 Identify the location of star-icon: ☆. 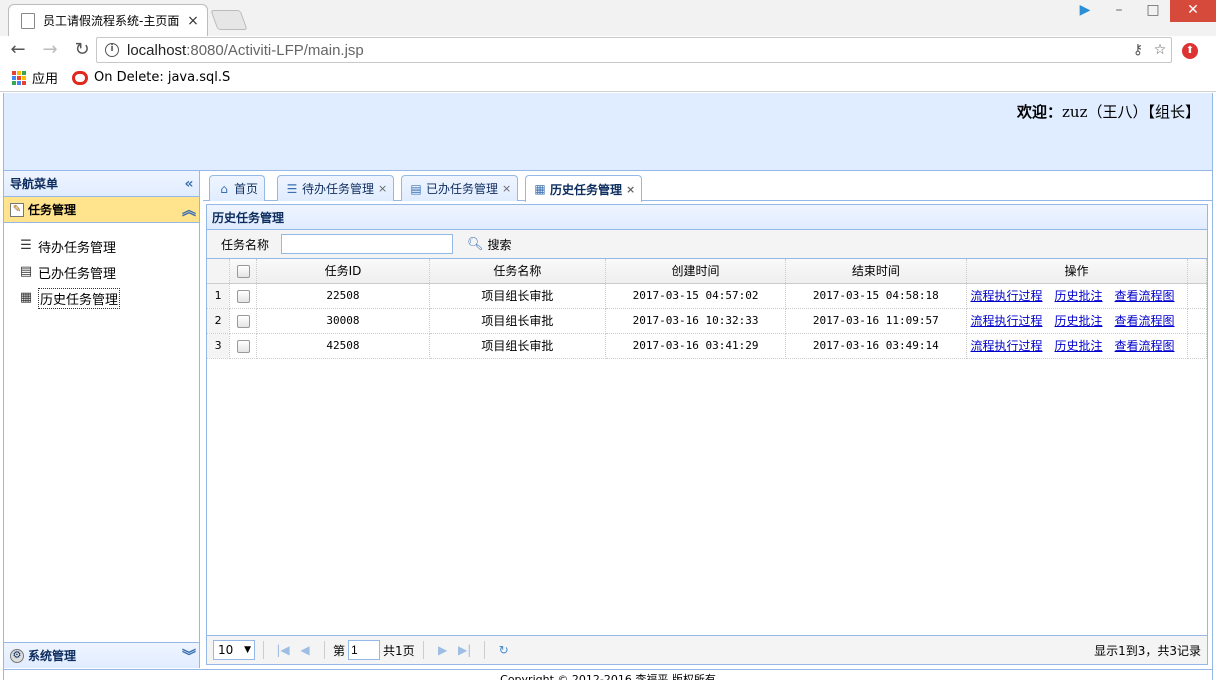
(1160, 50).